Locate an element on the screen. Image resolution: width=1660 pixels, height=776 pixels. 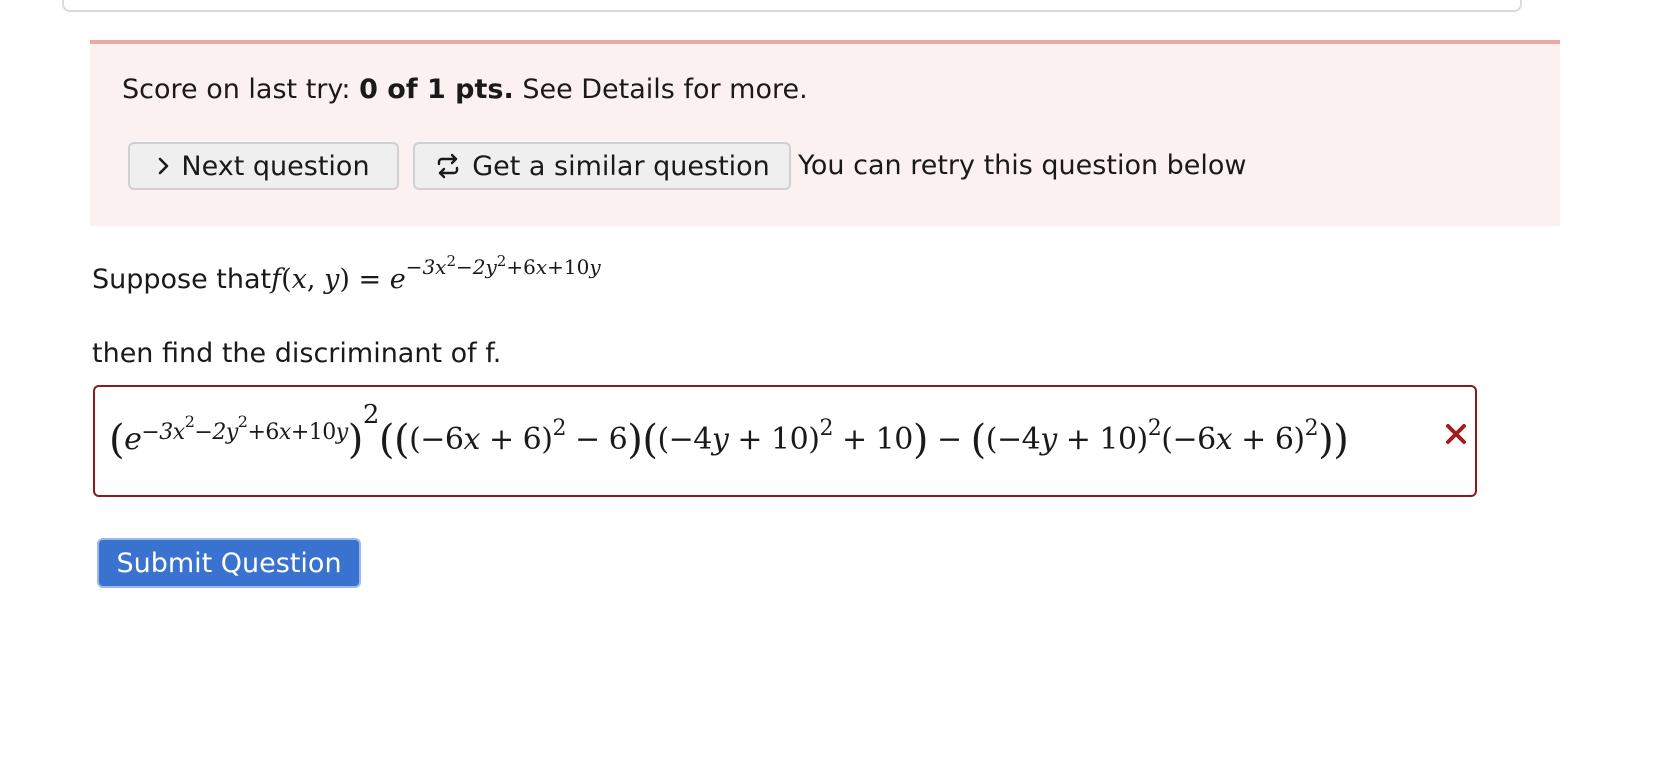
question-instruction: then find the discriminant of f. is located at coordinates (297, 353).